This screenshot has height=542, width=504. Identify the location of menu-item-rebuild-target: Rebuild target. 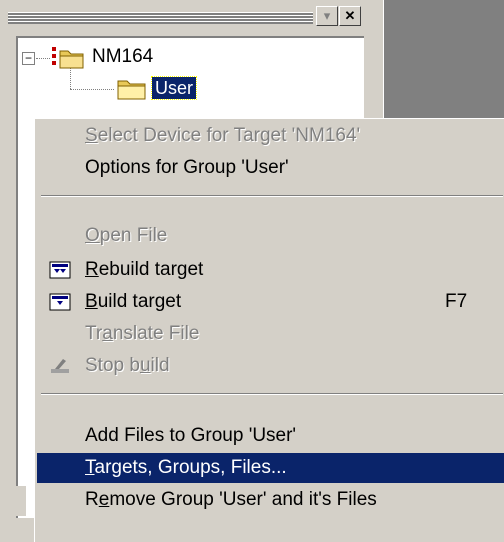
(271, 270).